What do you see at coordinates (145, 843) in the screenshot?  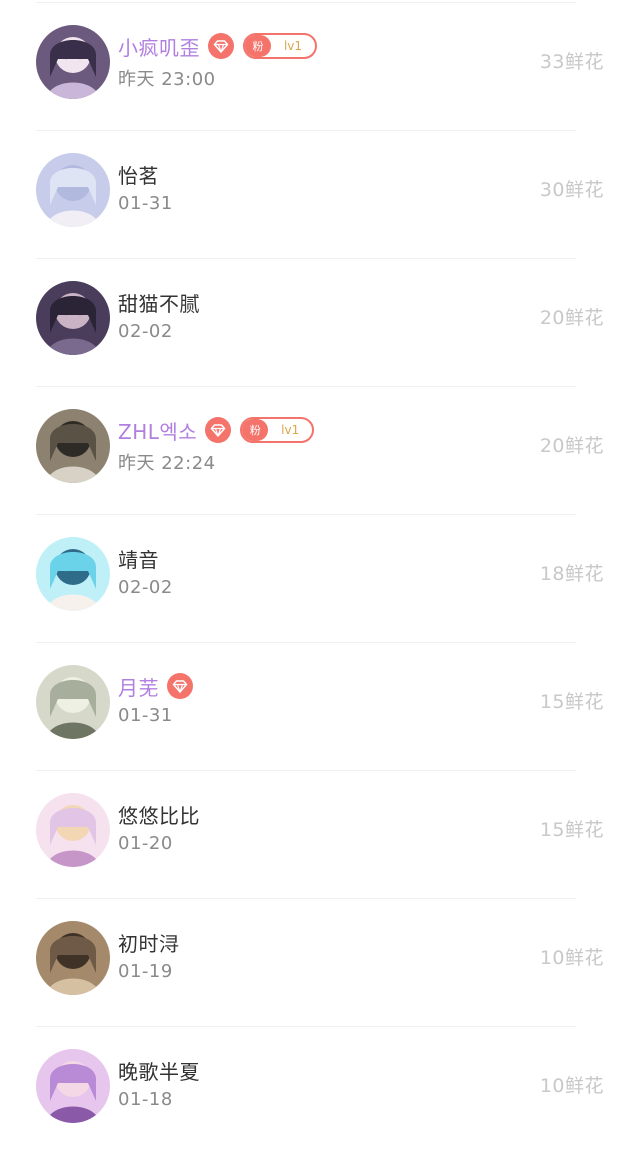 I see `timestamp: 01-20` at bounding box center [145, 843].